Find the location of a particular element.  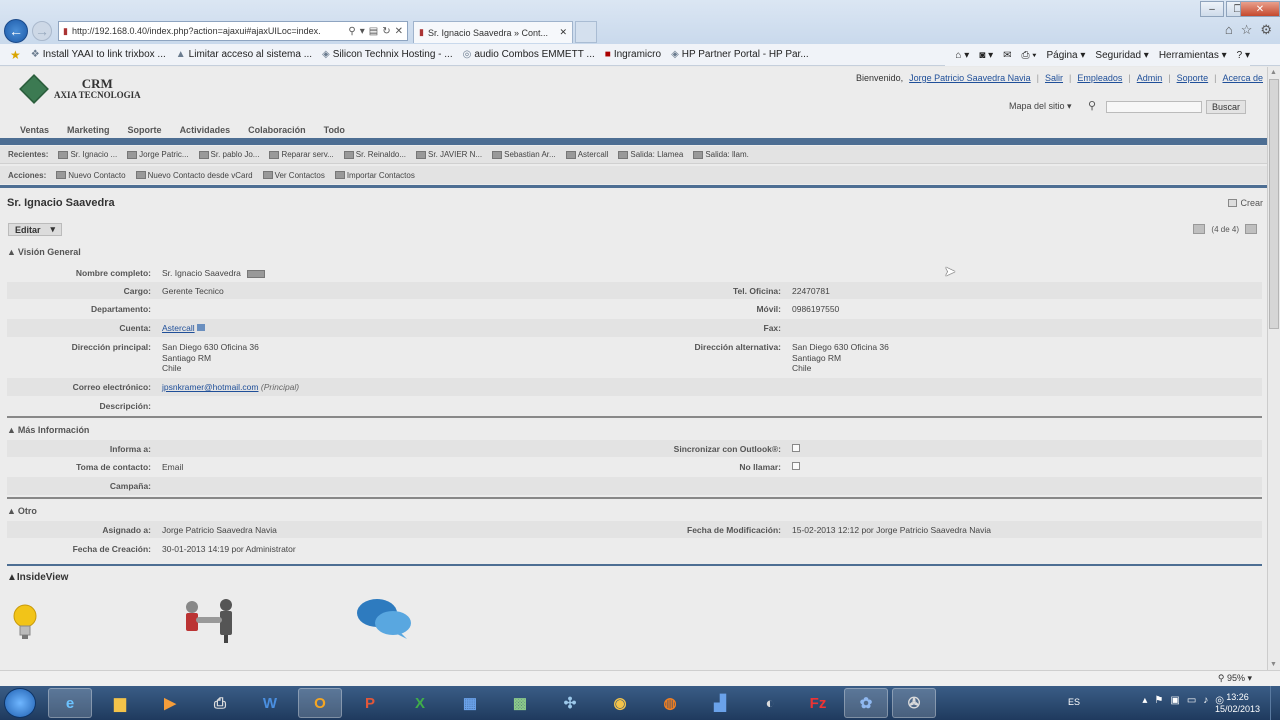

support-link: Soporte is located at coordinates (1193, 78).